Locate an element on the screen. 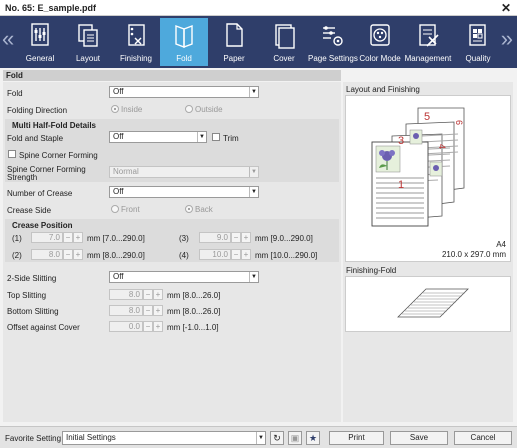  two-side-slitting-row: 2-Side Slitting Off ▼ is located at coordinates (172, 278).